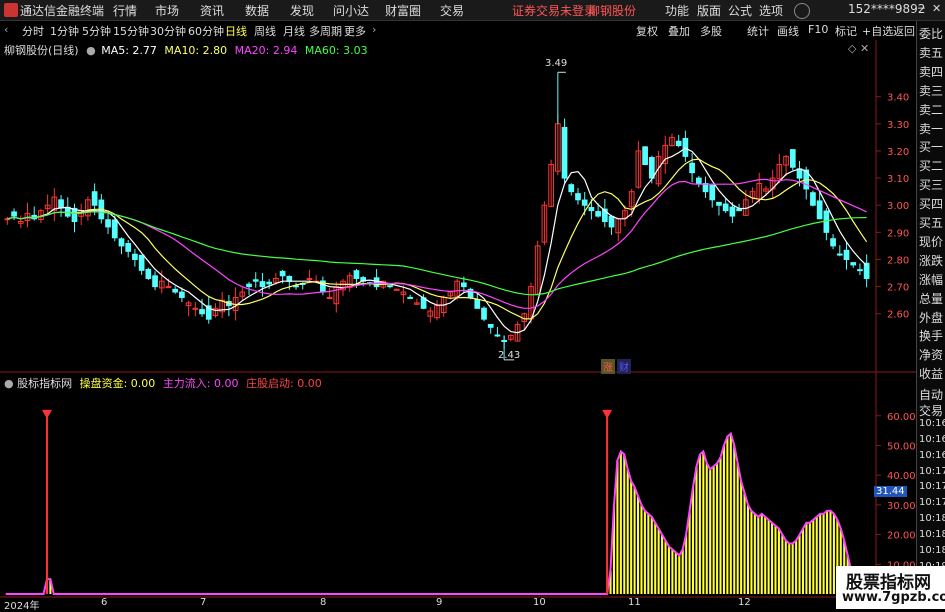  I want to click on date-label: 7, so click(203, 602).